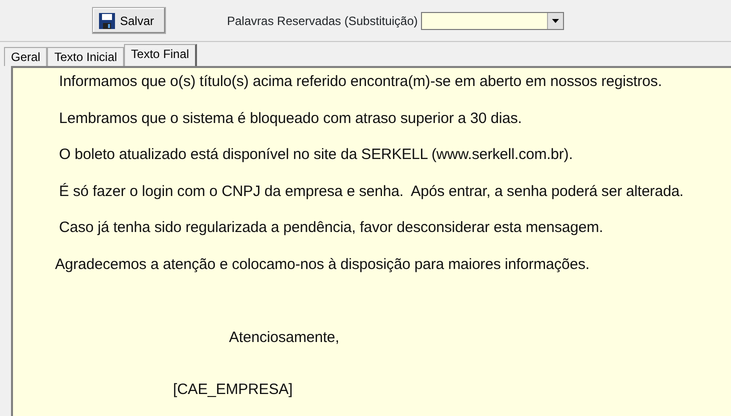 The width and height of the screenshot is (731, 416). I want to click on save-button: Salvar, so click(129, 20).